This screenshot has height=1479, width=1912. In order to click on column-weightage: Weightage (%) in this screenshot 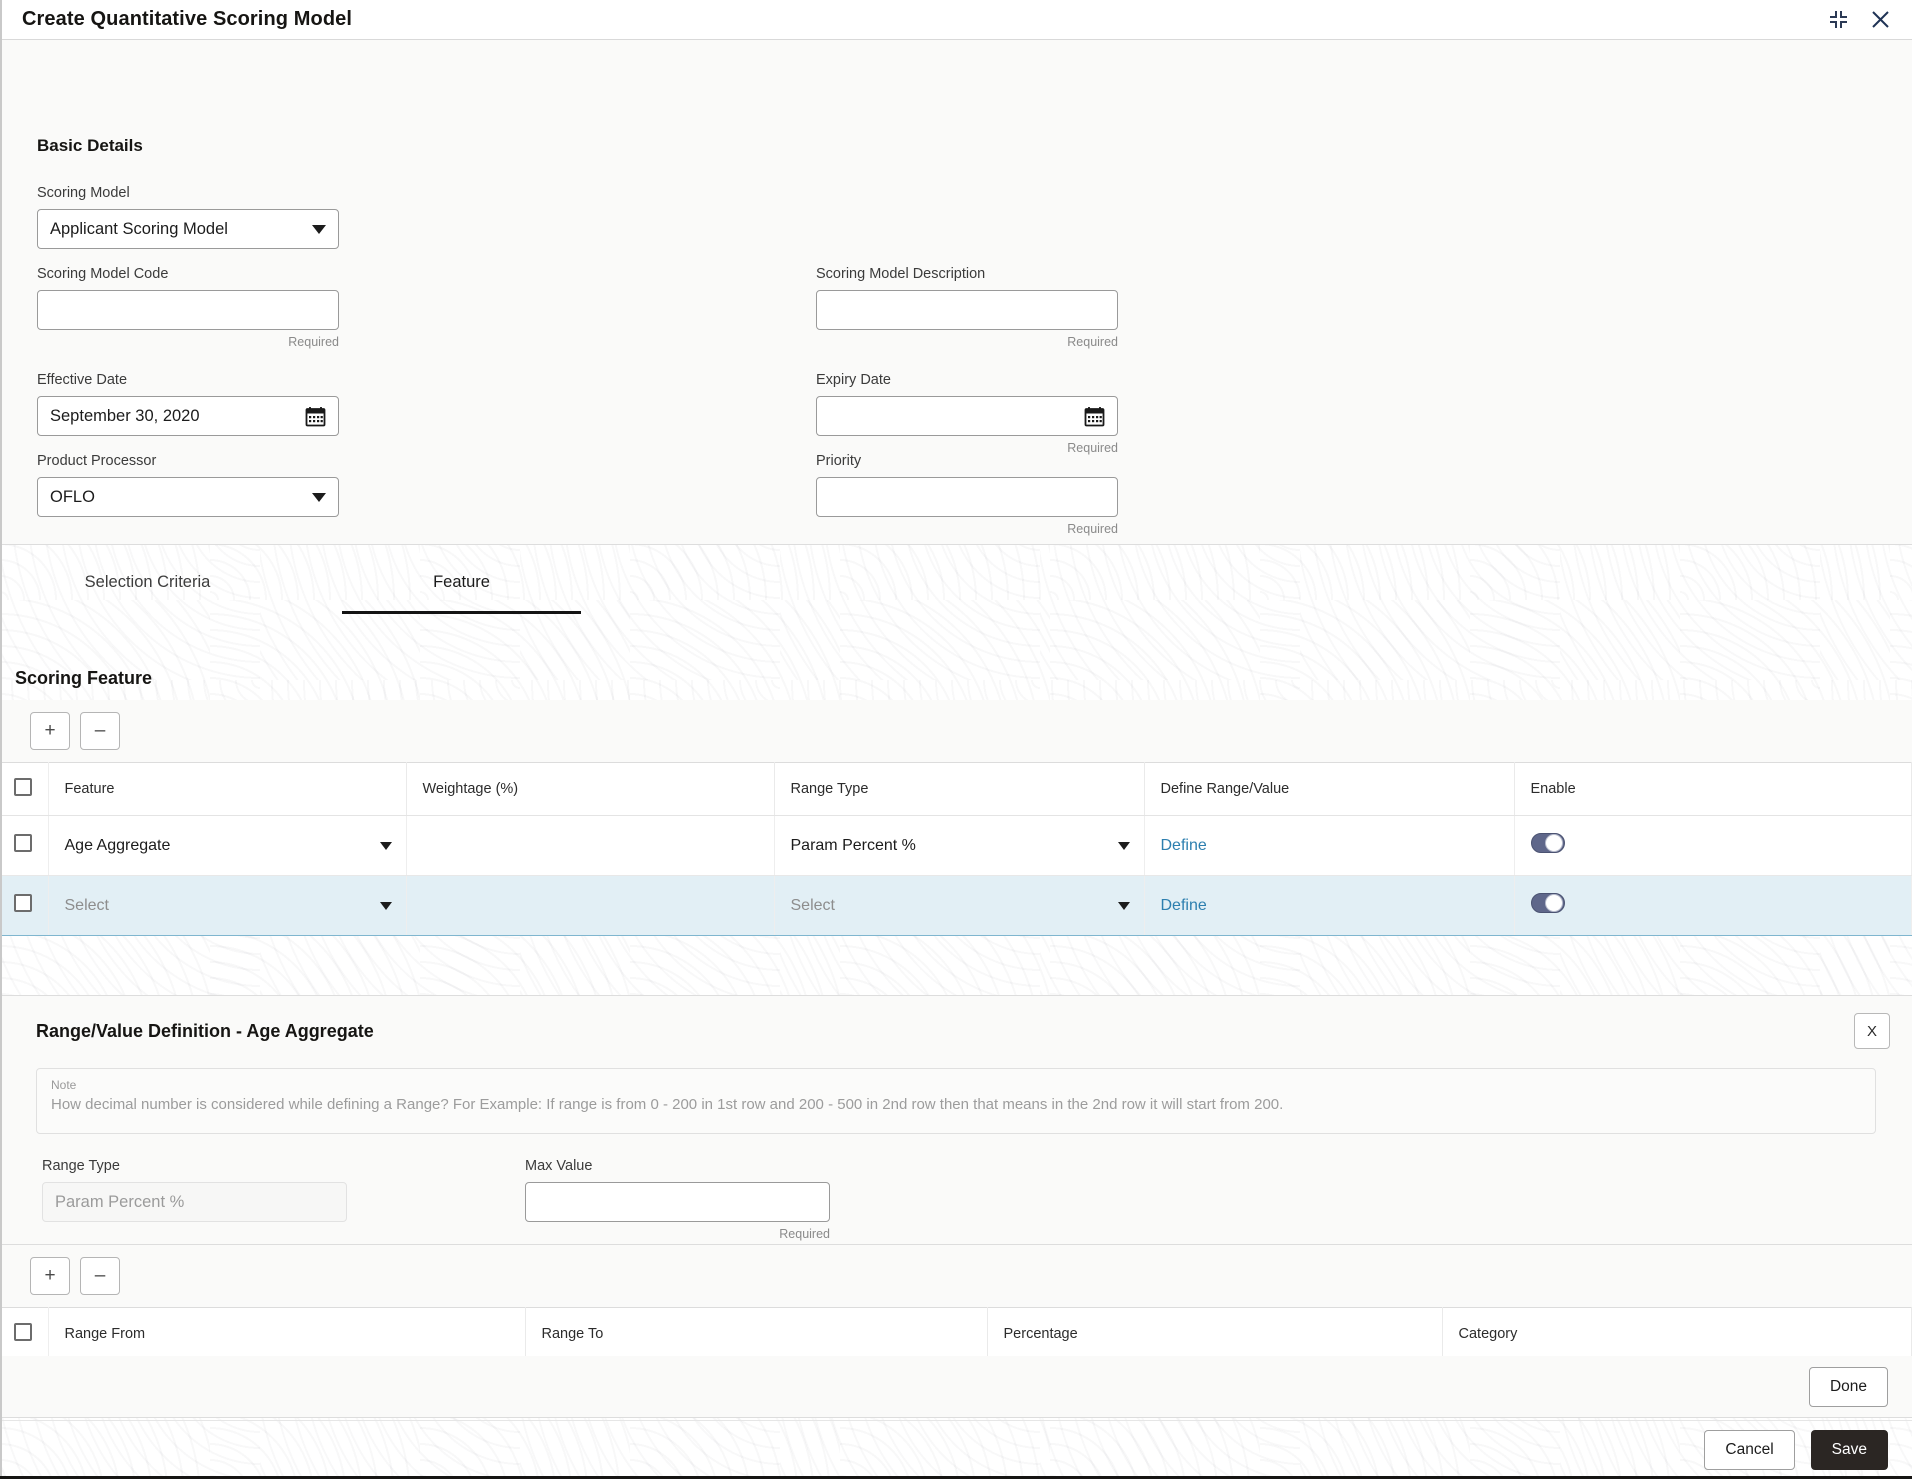, I will do `click(590, 789)`.